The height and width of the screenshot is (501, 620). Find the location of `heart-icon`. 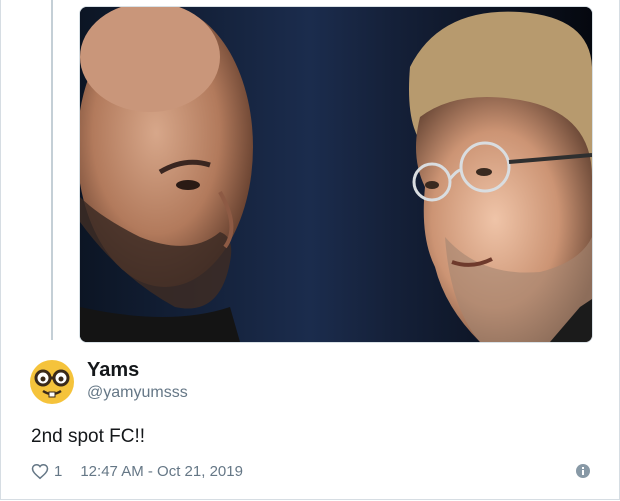

heart-icon is located at coordinates (40, 471).